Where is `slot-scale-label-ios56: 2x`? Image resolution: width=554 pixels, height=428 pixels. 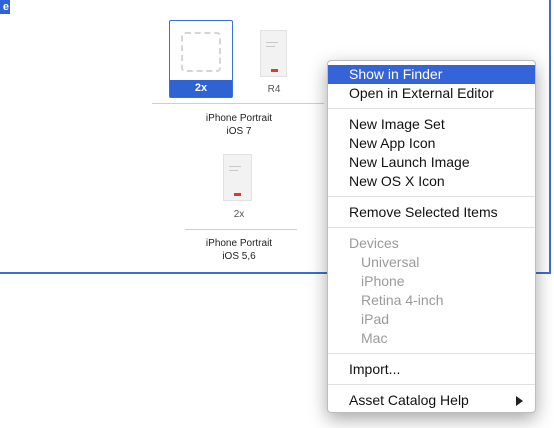
slot-scale-label-ios56: 2x is located at coordinates (239, 214).